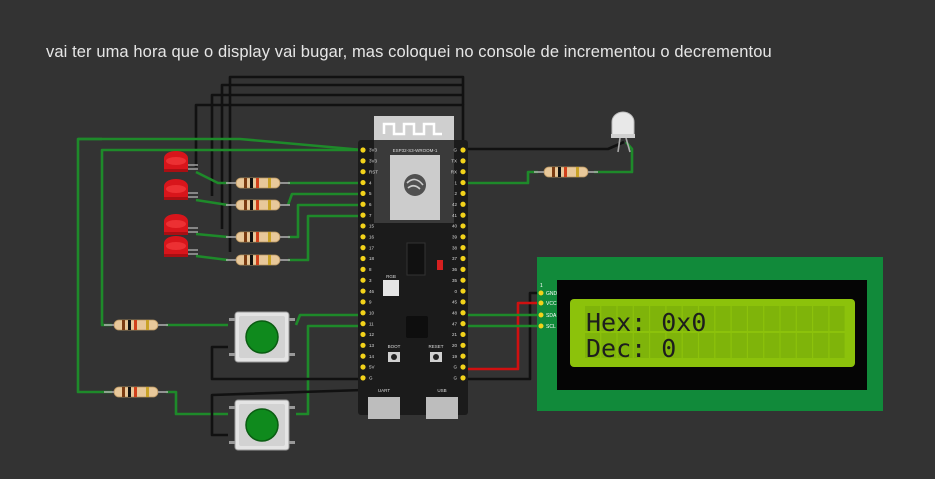 The height and width of the screenshot is (479, 935). I want to click on esp32-left-pin-label: 14, so click(372, 356).